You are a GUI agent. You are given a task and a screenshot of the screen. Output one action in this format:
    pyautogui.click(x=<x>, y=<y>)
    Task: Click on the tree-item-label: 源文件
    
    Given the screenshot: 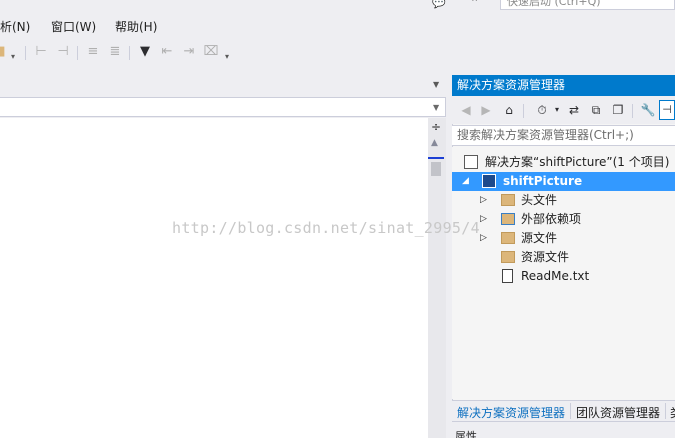 What is the action you would take?
    pyautogui.click(x=539, y=238)
    